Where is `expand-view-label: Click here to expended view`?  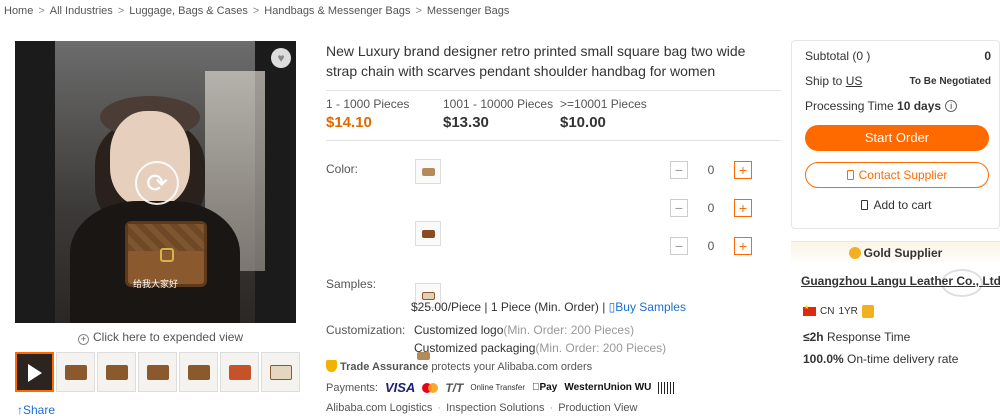
expand-view-label: Click here to expended view is located at coordinates (168, 337).